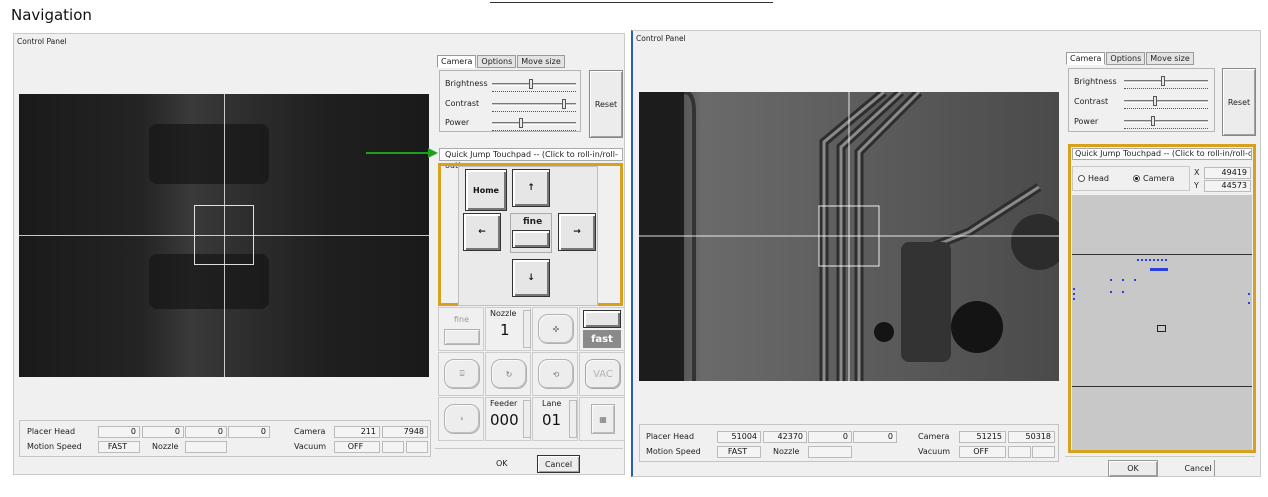 The width and height of the screenshot is (1268, 497). Describe the element at coordinates (1031, 437) in the screenshot. I see `camera-value: 50318` at that location.